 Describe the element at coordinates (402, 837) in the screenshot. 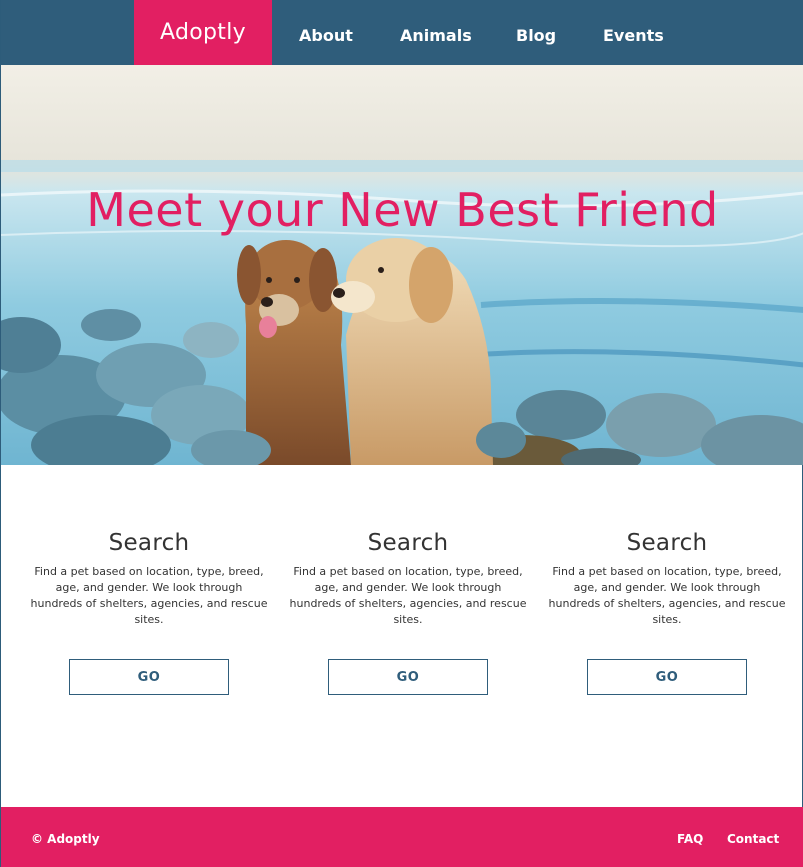

I see `site-footer: © Adoptly FAQ Contact` at that location.